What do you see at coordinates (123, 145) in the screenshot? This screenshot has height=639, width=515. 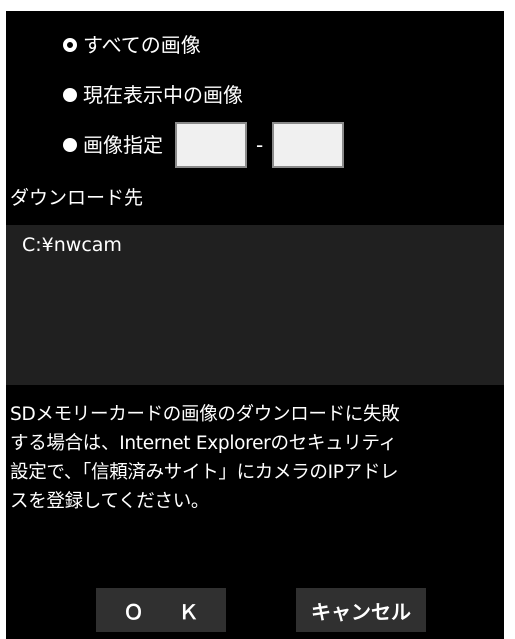 I see `radio-image-range-label: 画像指定` at bounding box center [123, 145].